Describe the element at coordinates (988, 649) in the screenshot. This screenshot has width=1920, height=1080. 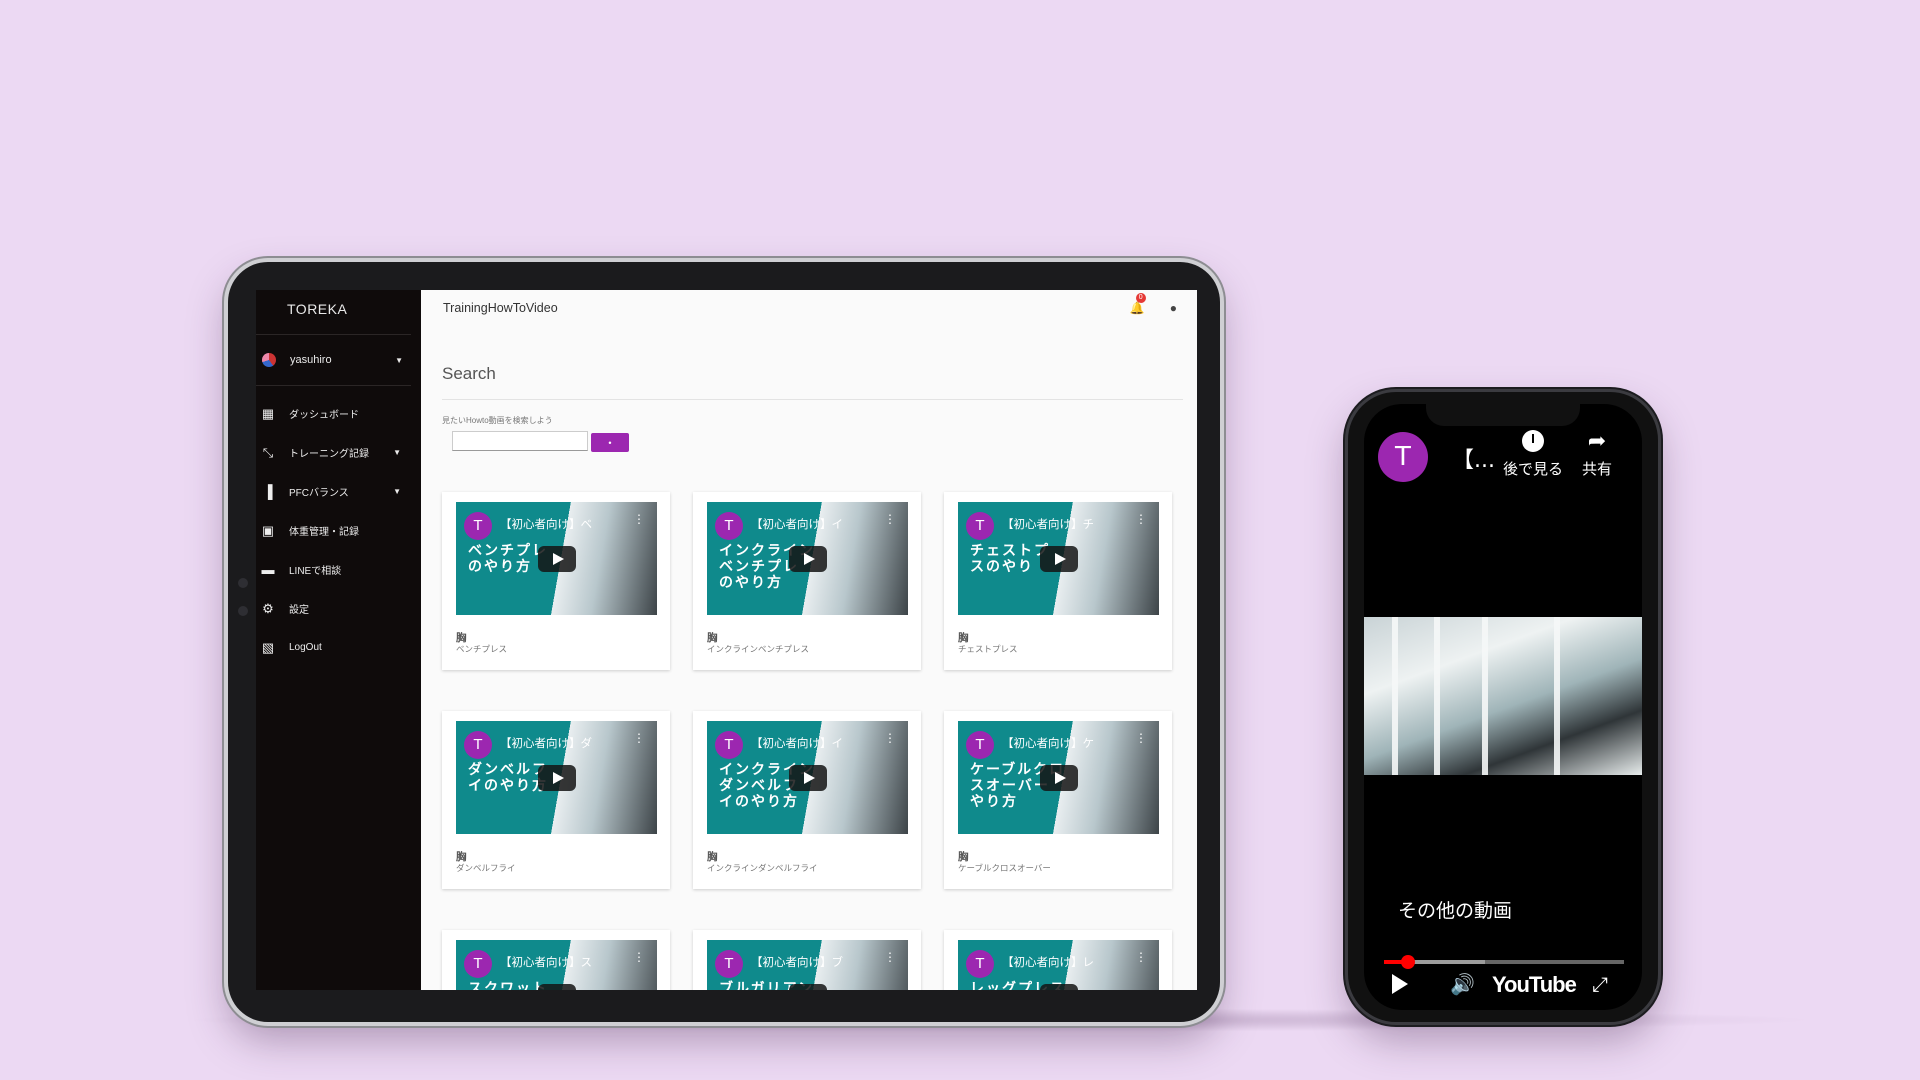
I see `video-name: チェストプレス` at that location.